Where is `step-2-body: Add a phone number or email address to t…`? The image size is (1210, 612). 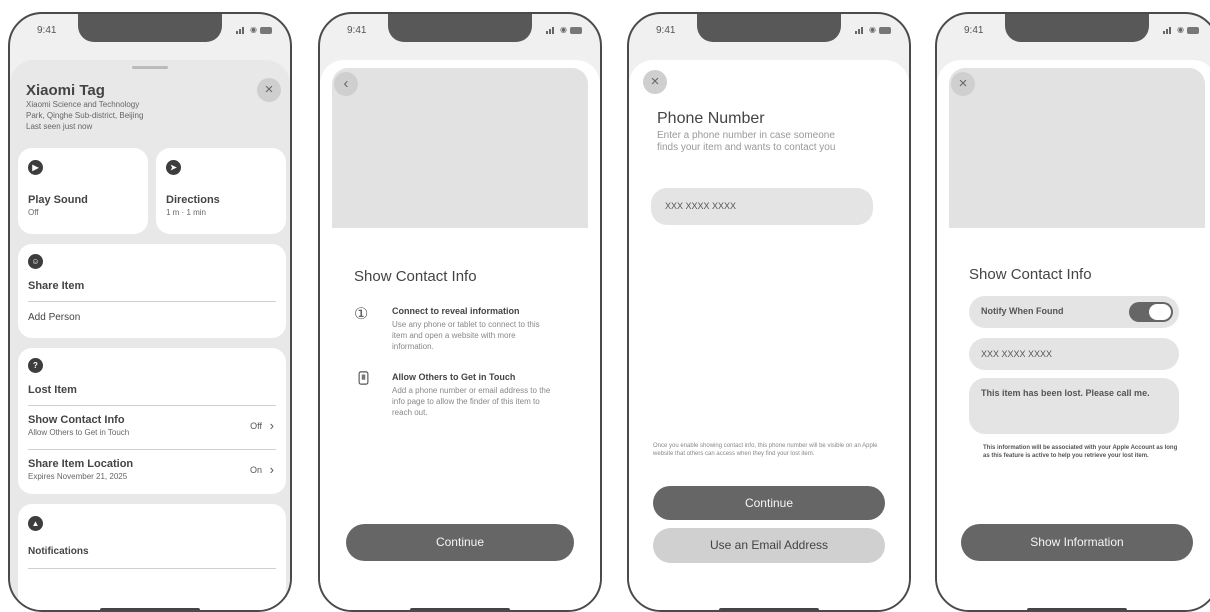 step-2-body: Add a phone number or email address to t… is located at coordinates (471, 401).